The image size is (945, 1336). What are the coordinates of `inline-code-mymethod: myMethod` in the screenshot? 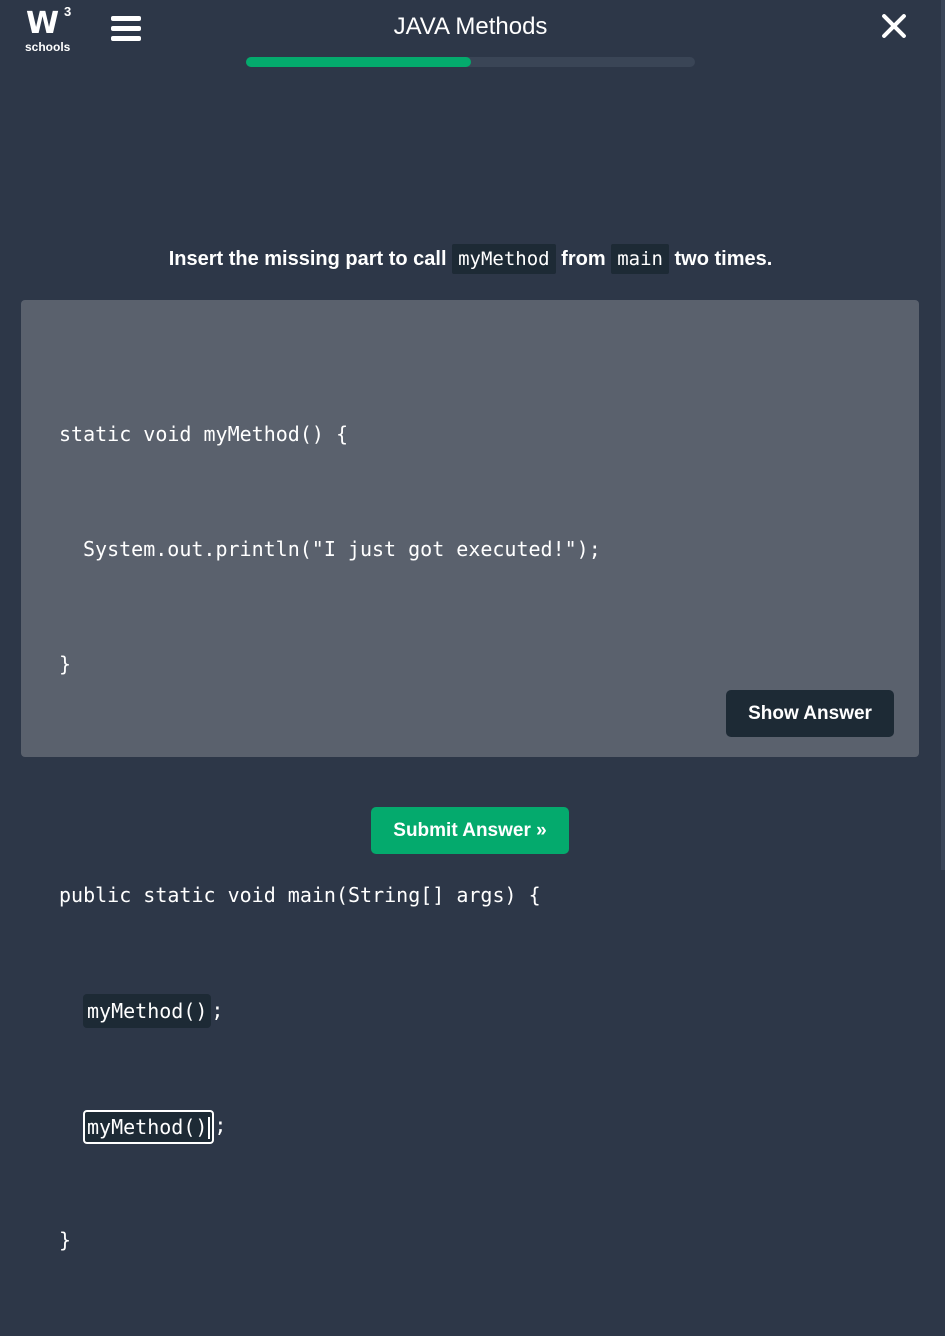 It's located at (504, 259).